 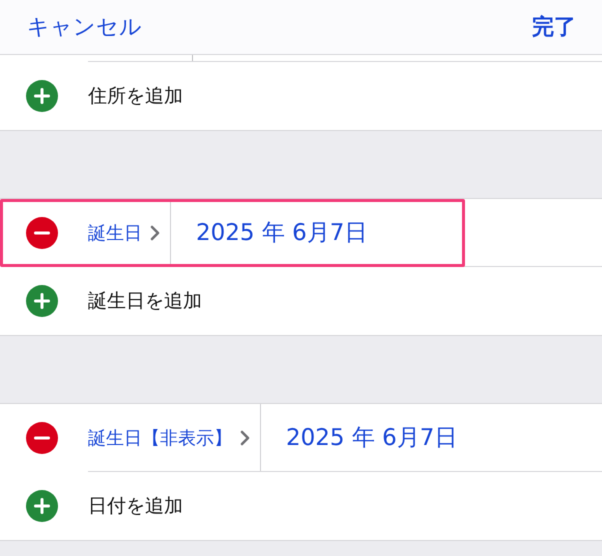 I want to click on label-selector: 誕生日, so click(x=129, y=232).